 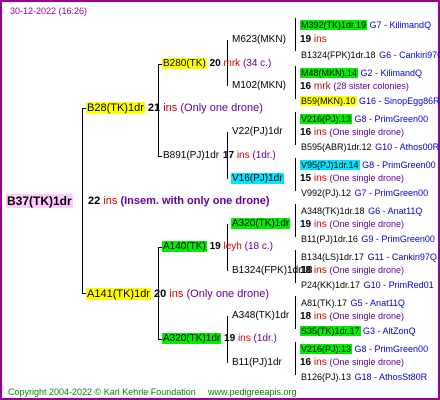 What do you see at coordinates (324, 303) in the screenshot?
I see `gen5-queen-name: A81(TK).17` at bounding box center [324, 303].